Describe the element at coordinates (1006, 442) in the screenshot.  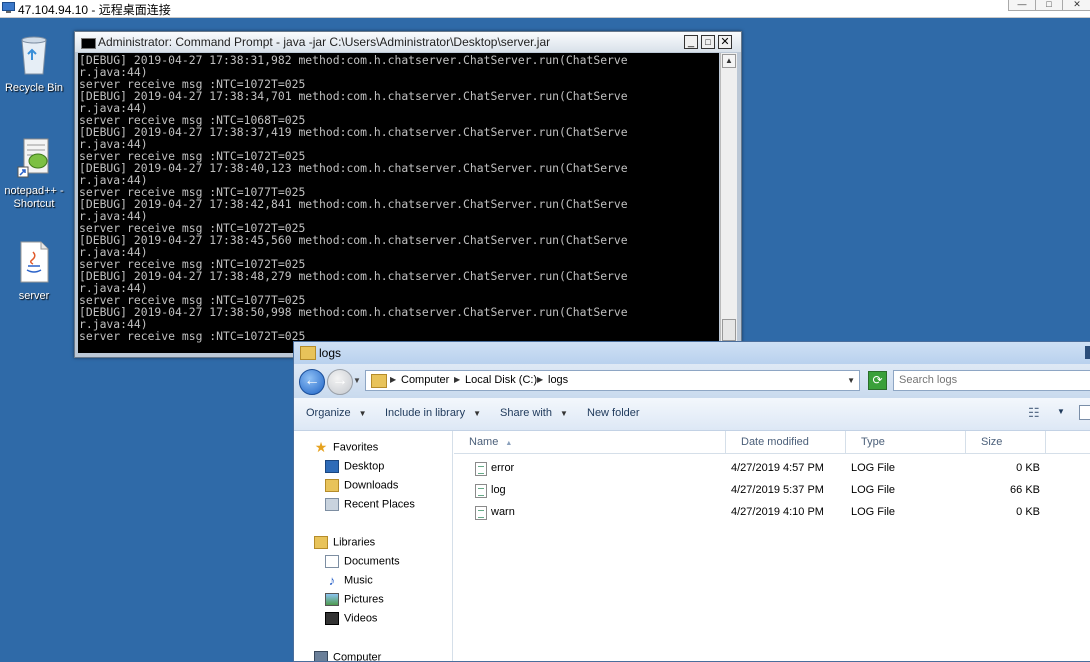
I see `column-size: Size` at that location.